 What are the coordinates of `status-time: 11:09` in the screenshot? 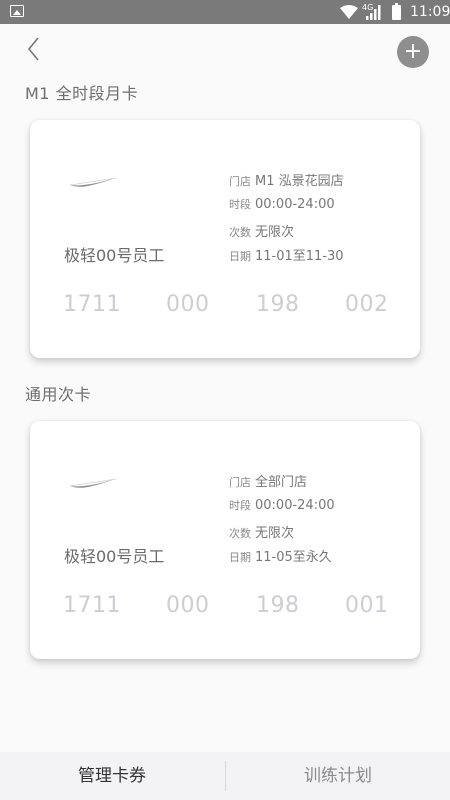 It's located at (430, 12).